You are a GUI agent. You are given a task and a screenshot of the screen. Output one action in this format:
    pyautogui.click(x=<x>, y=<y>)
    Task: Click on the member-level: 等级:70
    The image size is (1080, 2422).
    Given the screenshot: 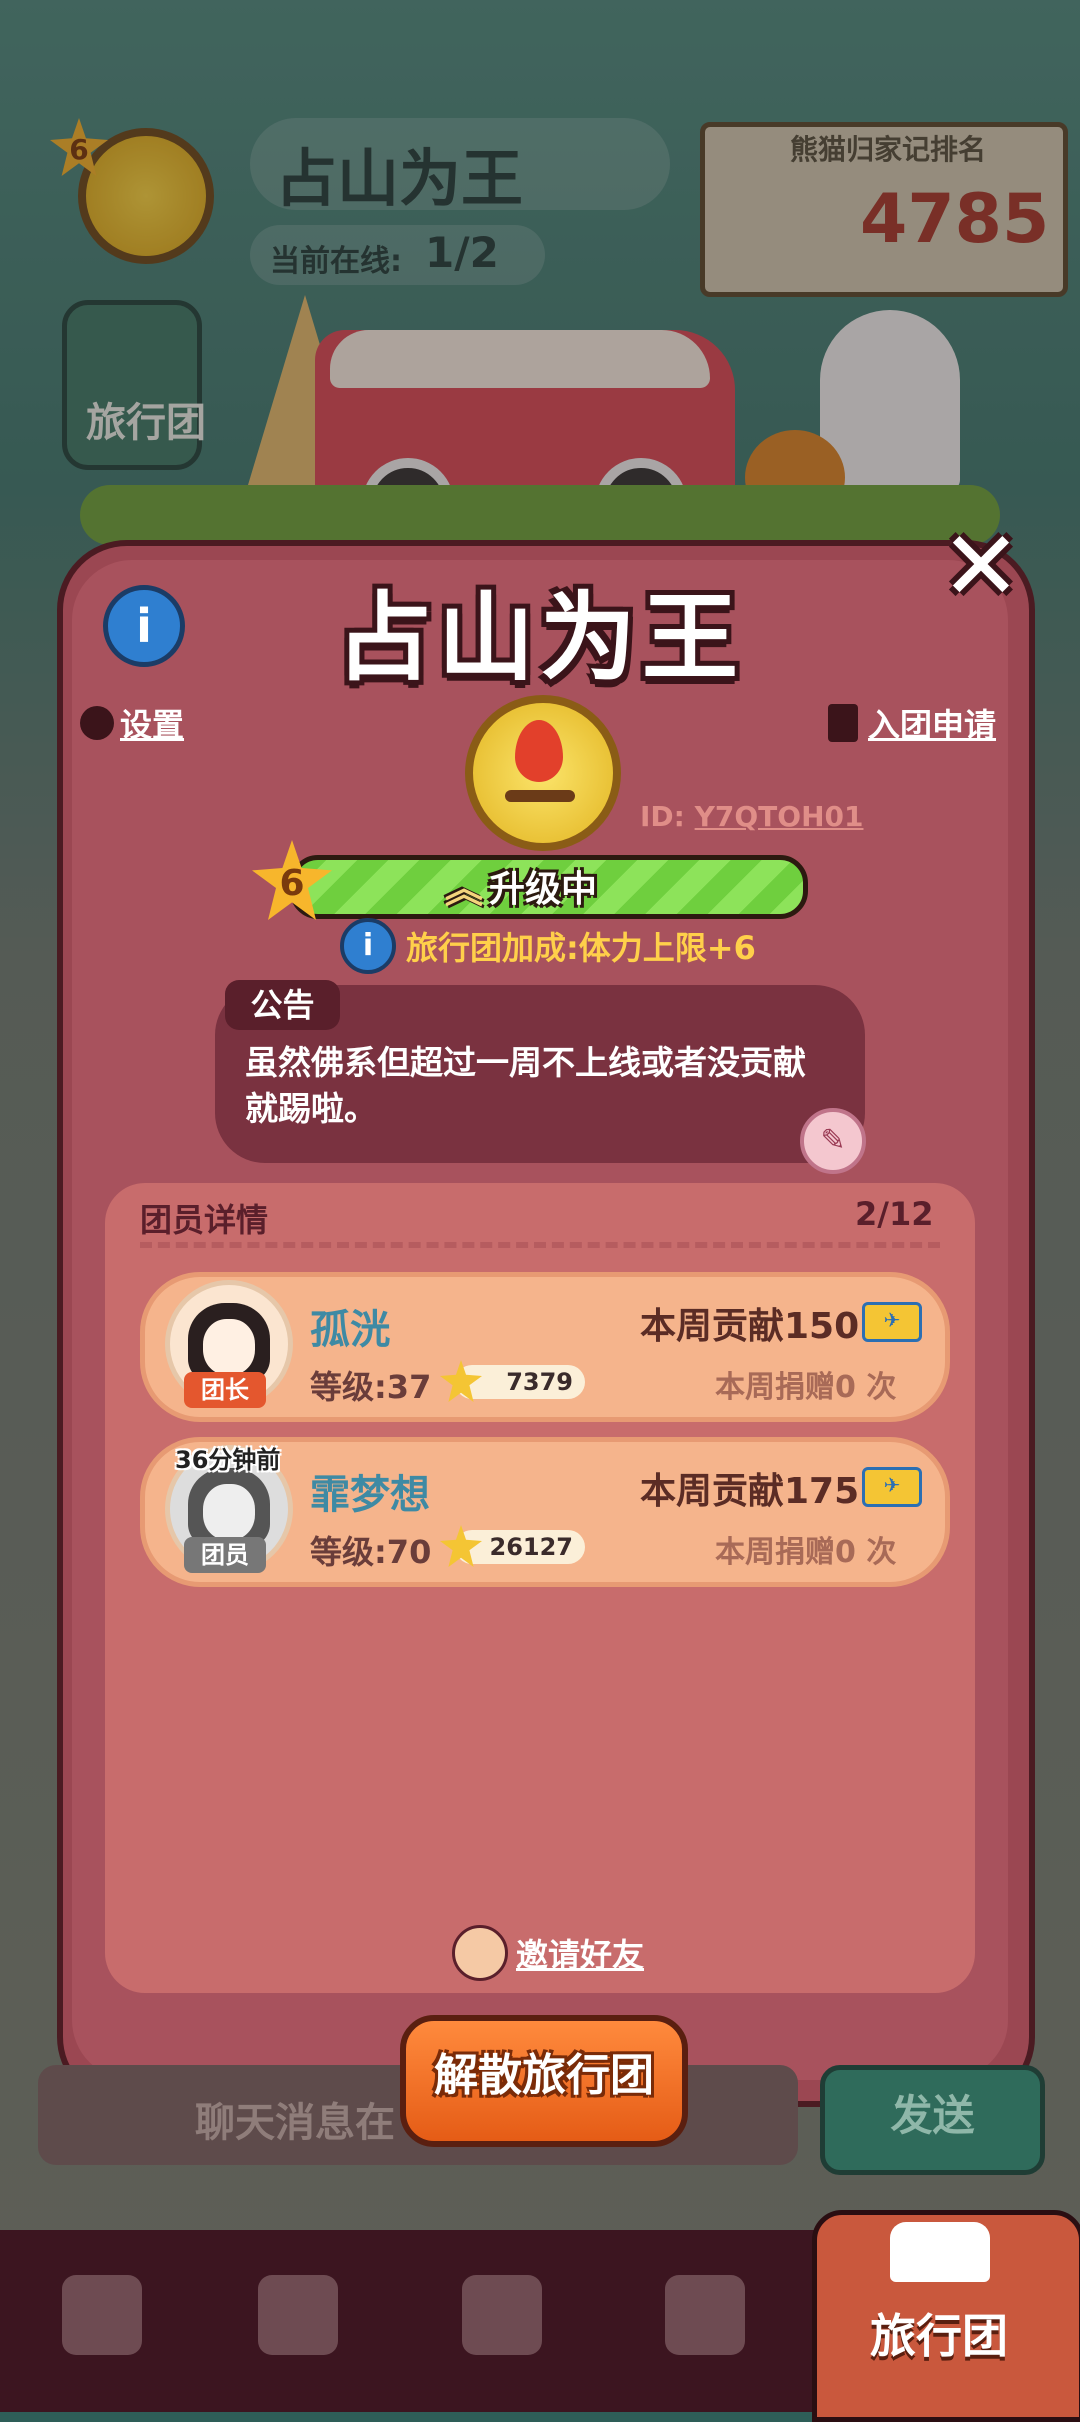 What is the action you would take?
    pyautogui.click(x=371, y=1552)
    